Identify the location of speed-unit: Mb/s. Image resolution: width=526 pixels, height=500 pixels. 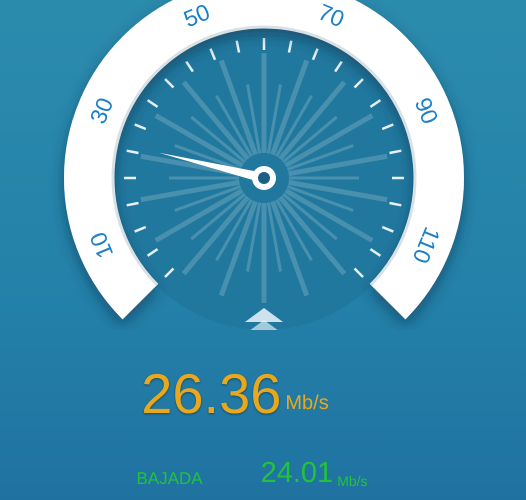
(307, 403).